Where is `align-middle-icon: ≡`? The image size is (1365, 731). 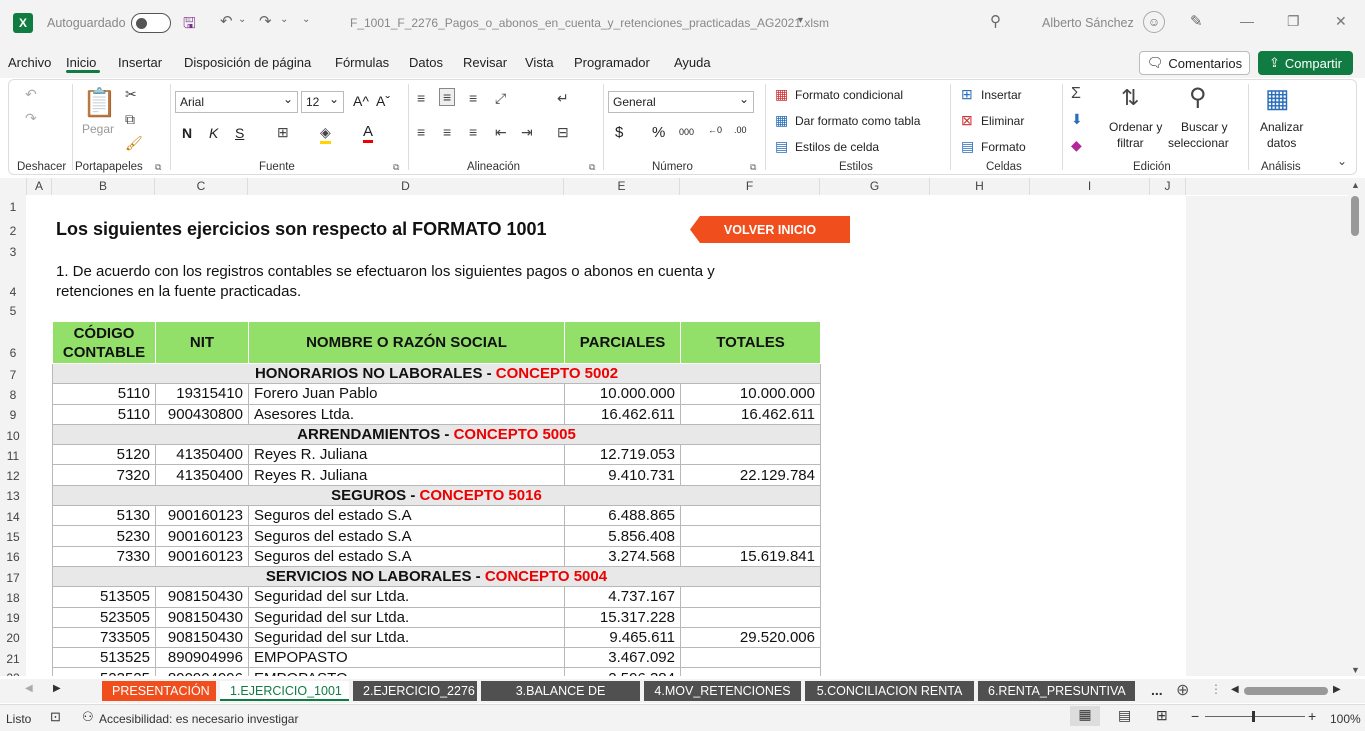
align-middle-icon: ≡ is located at coordinates (447, 97).